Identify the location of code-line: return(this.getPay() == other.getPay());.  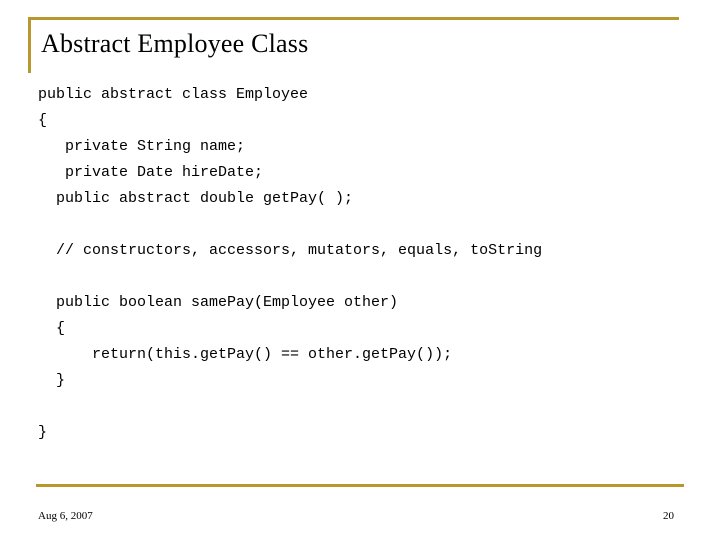
(245, 354).